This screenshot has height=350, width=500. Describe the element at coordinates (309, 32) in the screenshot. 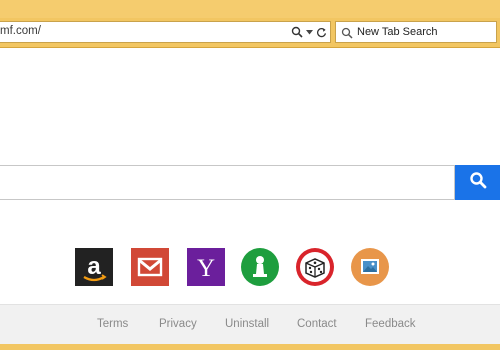

I see `dropdown-arrow-icon` at that location.